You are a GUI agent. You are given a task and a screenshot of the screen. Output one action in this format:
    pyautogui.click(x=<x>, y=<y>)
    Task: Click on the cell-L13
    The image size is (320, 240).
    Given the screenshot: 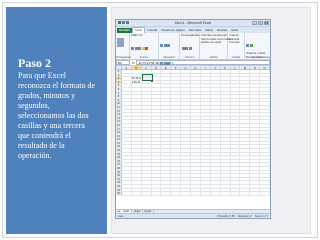 What is the action you would take?
    pyautogui.click(x=236, y=114)
    